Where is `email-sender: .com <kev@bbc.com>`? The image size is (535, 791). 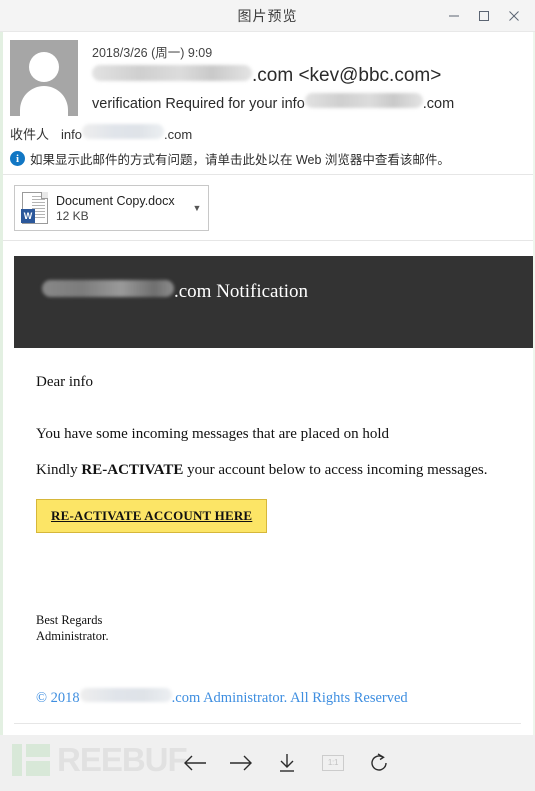 email-sender: .com <kev@bbc.com> is located at coordinates (308, 76).